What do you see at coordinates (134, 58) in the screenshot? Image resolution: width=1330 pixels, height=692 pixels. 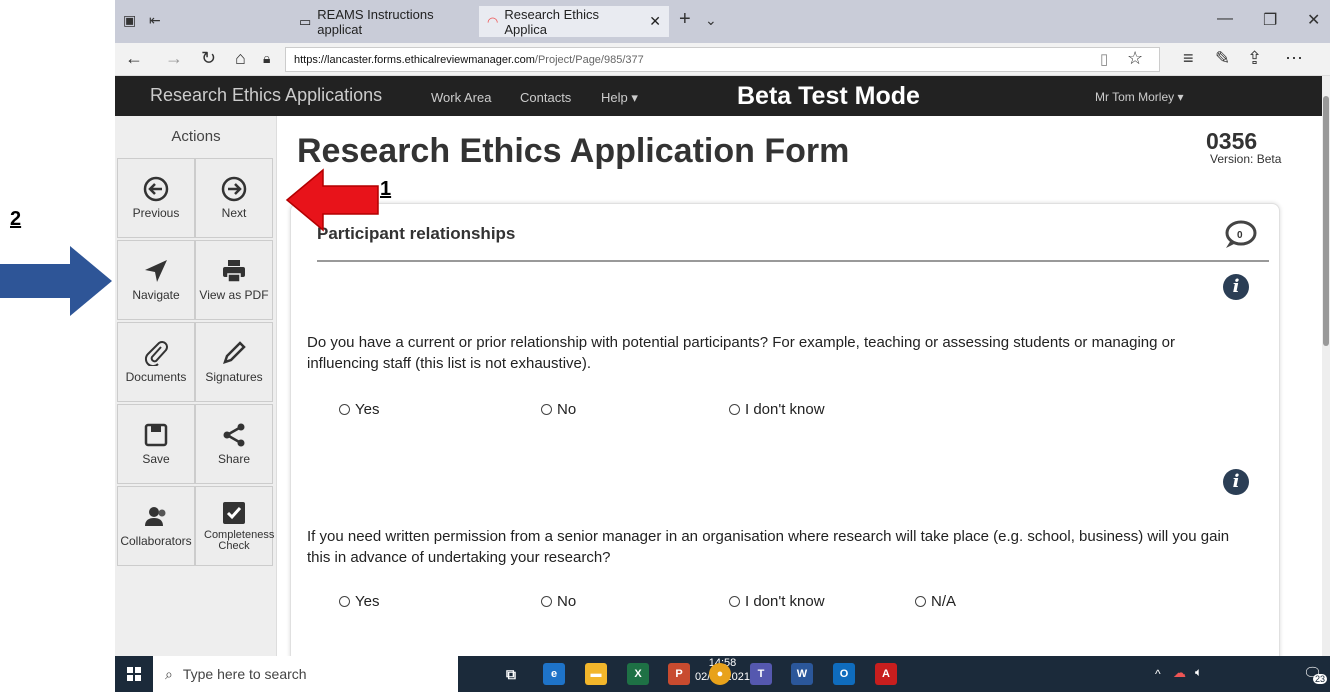 I see `back-icon: ←` at bounding box center [134, 58].